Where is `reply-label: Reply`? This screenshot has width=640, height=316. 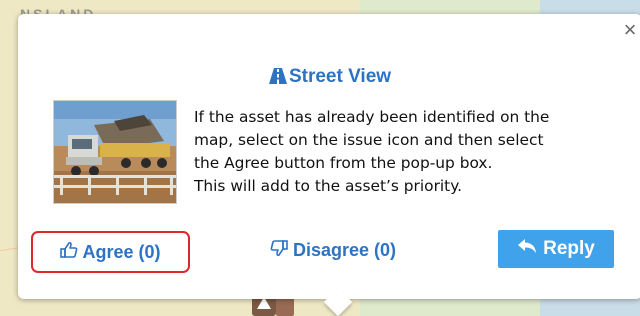
reply-label: Reply is located at coordinates (569, 248).